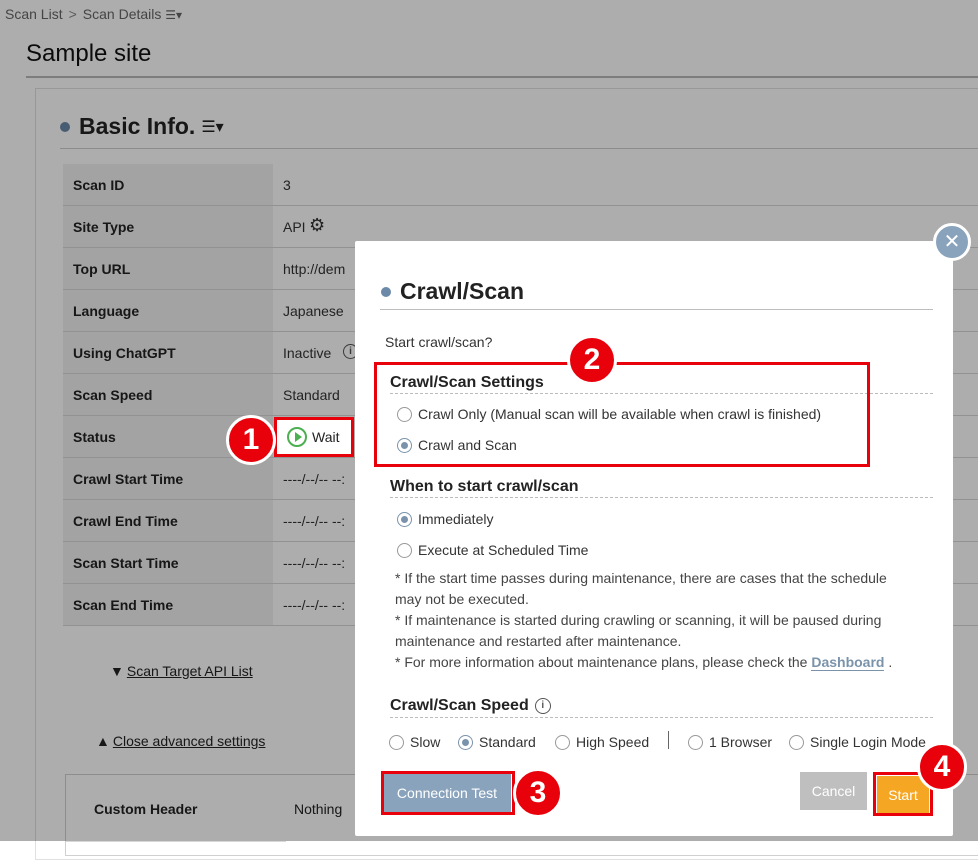 This screenshot has height=860, width=978. I want to click on annotation-number-2: 2, so click(592, 360).